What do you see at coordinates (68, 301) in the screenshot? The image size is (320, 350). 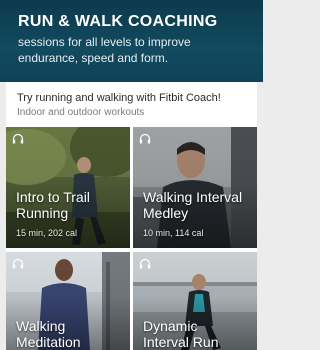 I see `workout-card-walking-meditation: Walking Meditation` at bounding box center [68, 301].